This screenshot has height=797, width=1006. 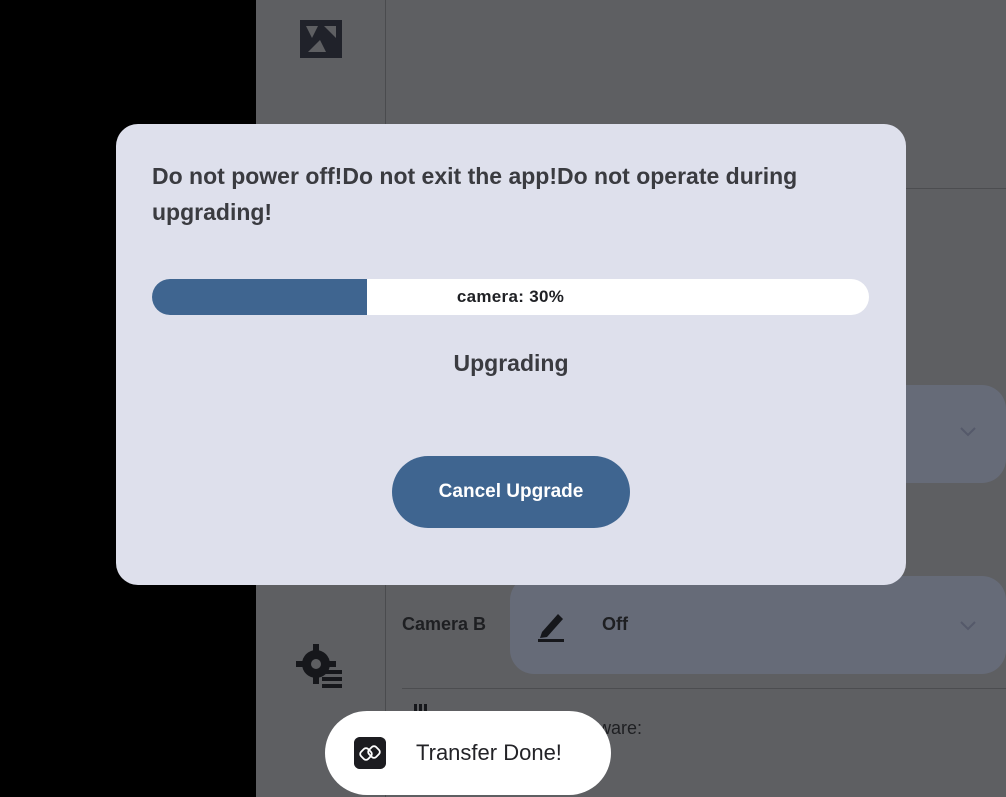 What do you see at coordinates (552, 624) in the screenshot?
I see `edit-icon` at bounding box center [552, 624].